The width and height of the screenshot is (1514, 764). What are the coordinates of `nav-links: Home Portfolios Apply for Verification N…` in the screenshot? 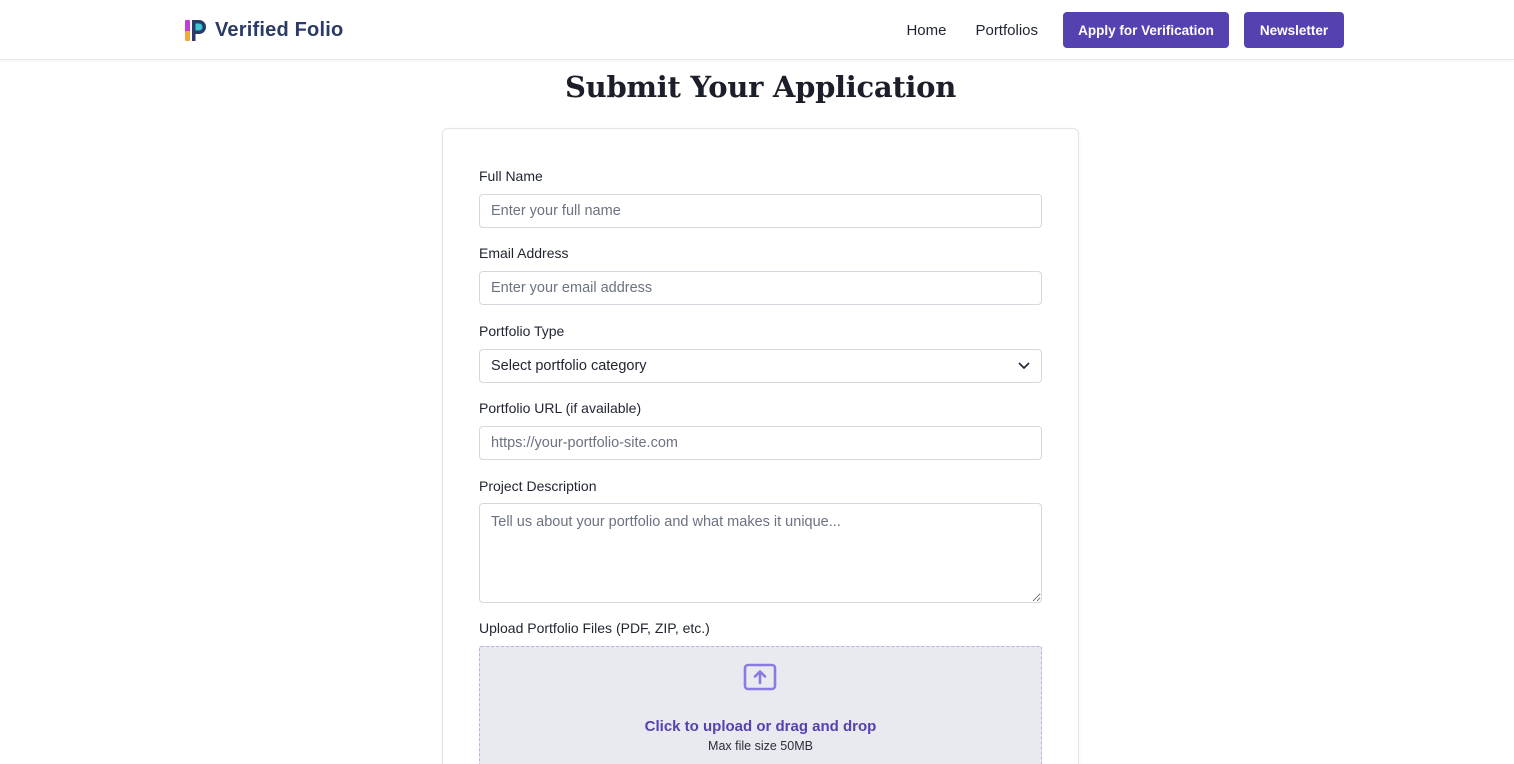 It's located at (1125, 30).